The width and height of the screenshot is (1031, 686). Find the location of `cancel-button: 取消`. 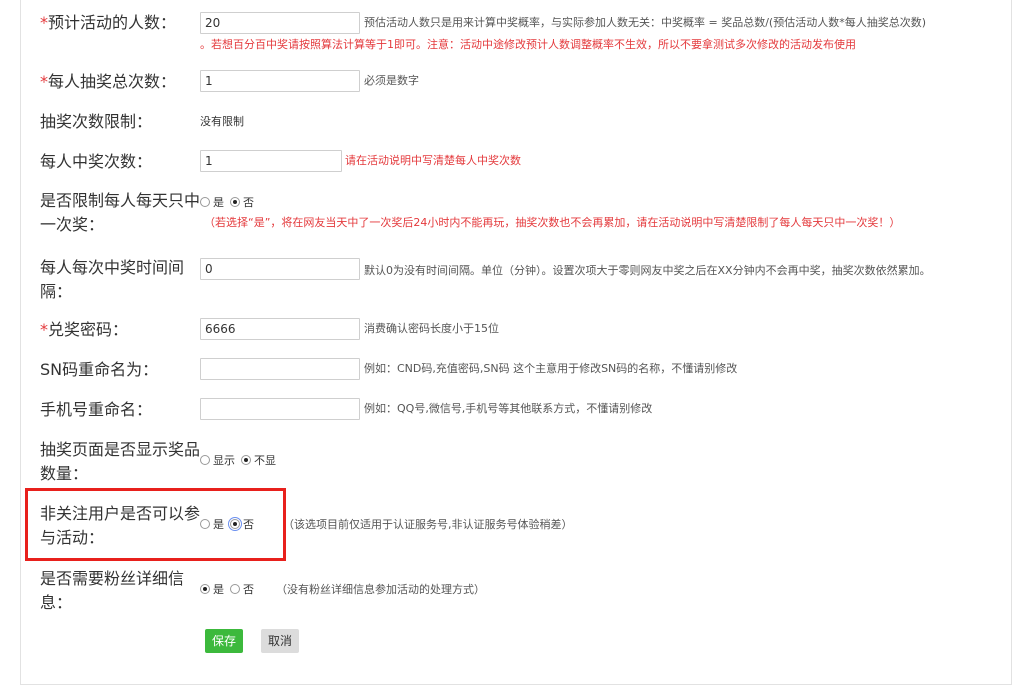

cancel-button: 取消 is located at coordinates (280, 641).